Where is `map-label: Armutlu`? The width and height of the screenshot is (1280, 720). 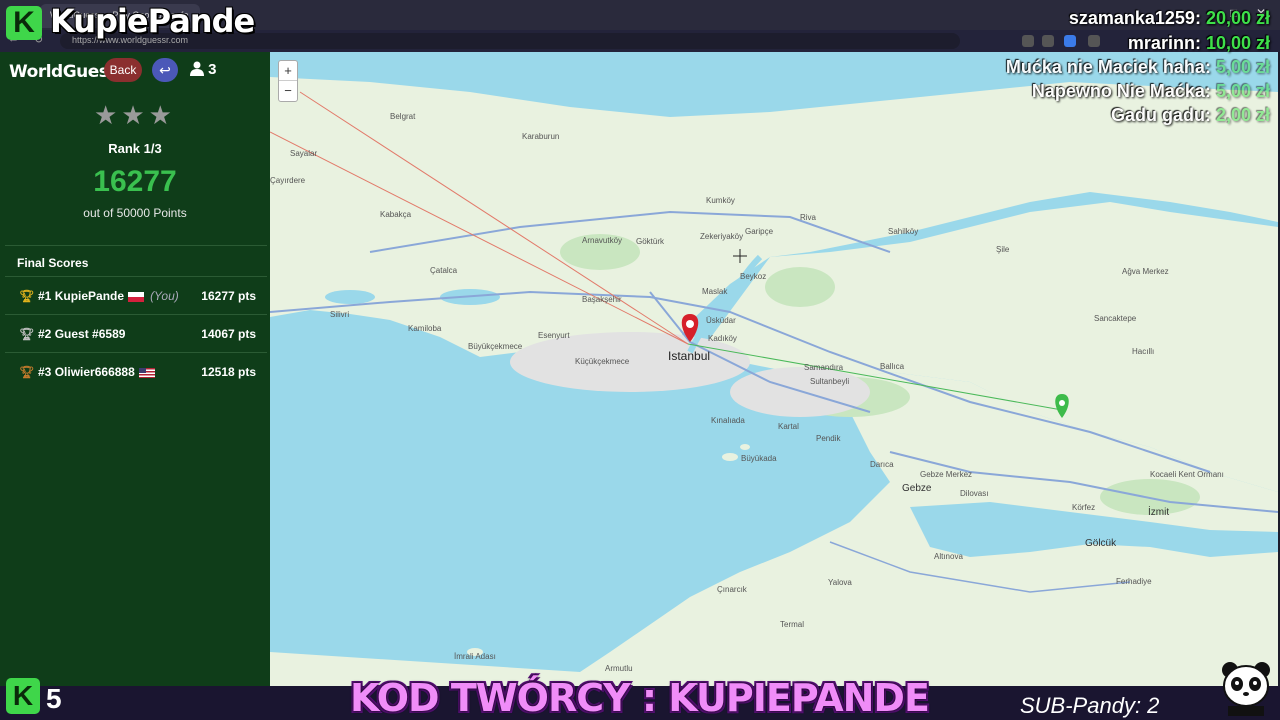
map-label: Armutlu is located at coordinates (619, 668).